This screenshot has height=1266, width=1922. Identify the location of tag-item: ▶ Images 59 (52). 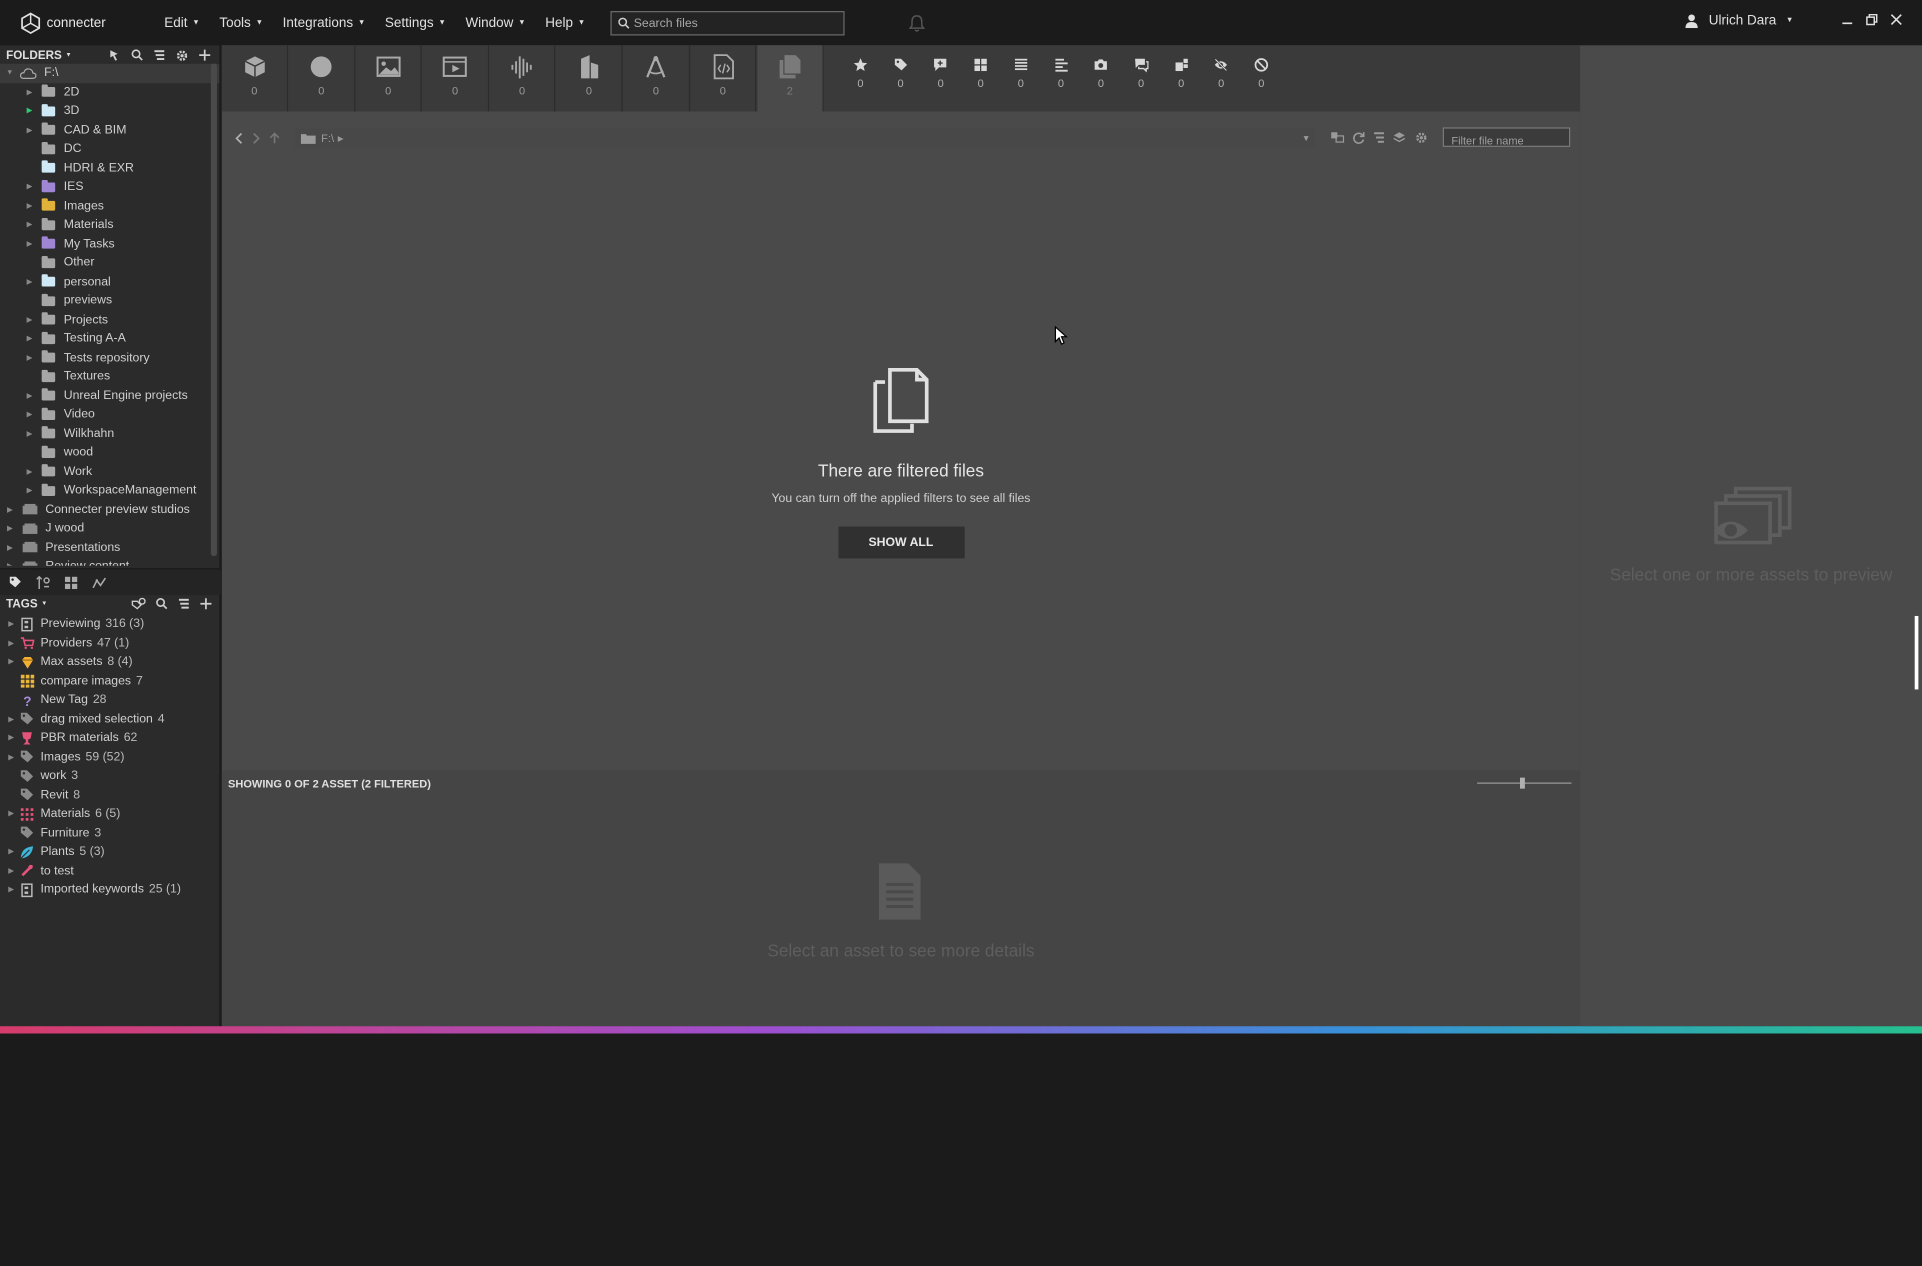
(110, 757).